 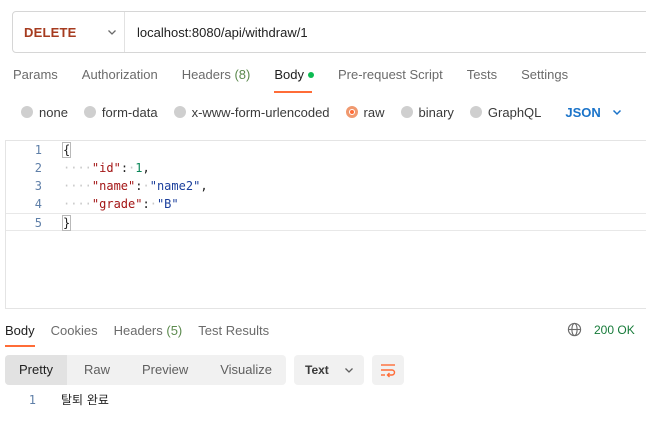 I want to click on method-label: DELETE, so click(x=50, y=32).